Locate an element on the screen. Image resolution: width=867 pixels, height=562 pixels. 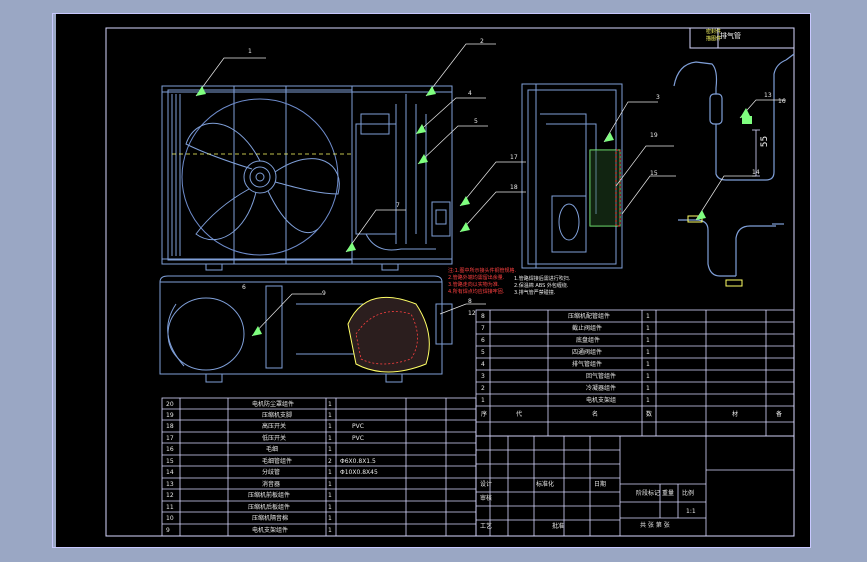
left-table-name: 毛细 is located at coordinates (272, 449).